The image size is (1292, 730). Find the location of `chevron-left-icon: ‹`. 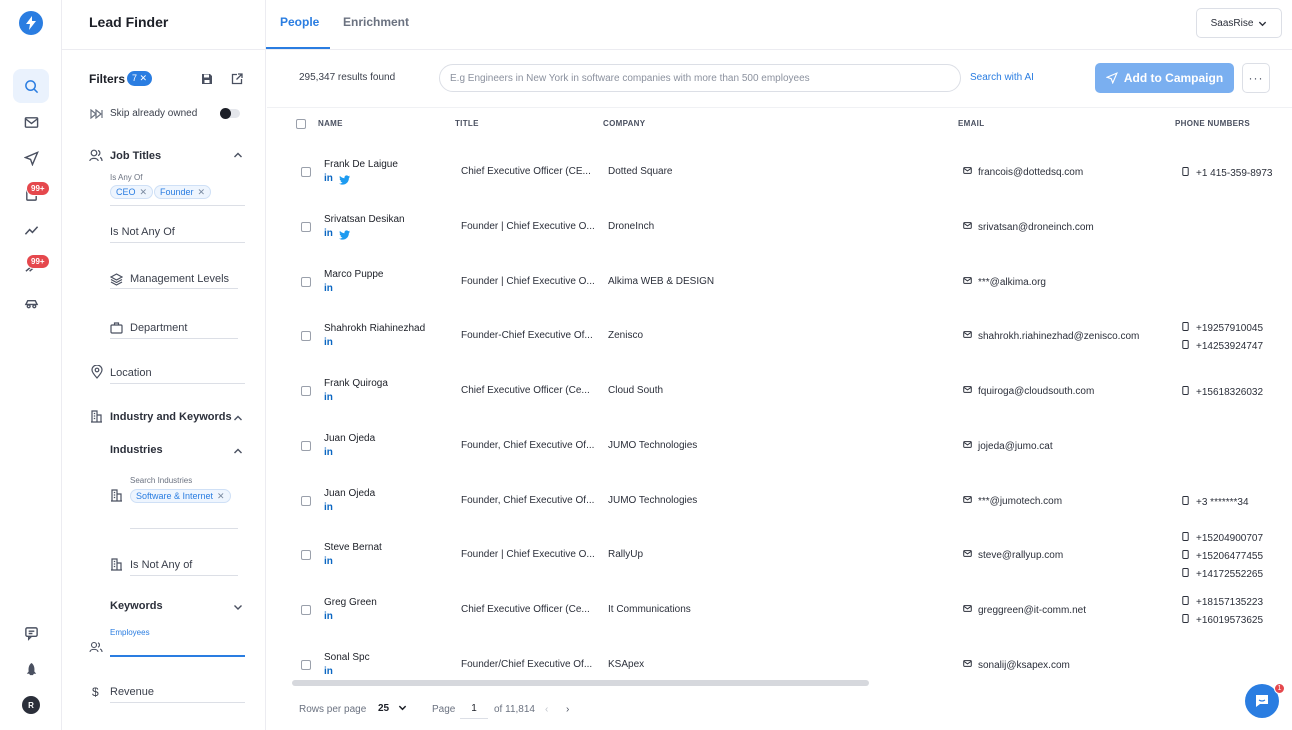

chevron-left-icon: ‹ is located at coordinates (546, 709).